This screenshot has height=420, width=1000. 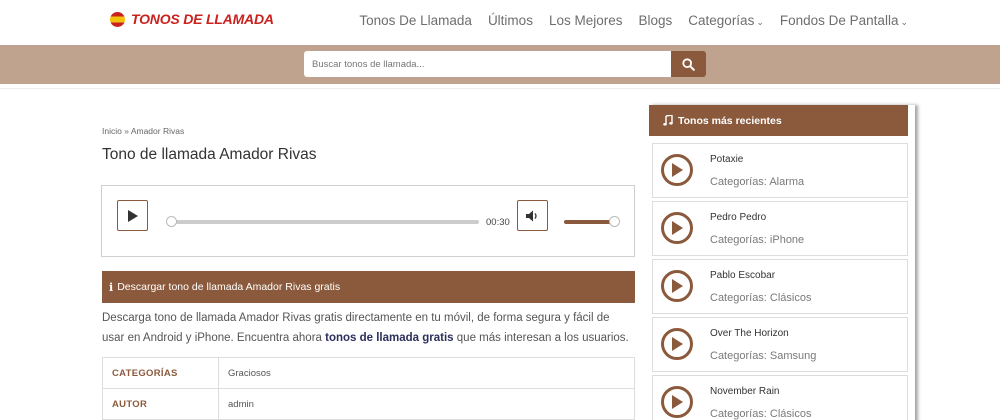 I want to click on list-item: Potaxie Categorías: Alarma, so click(x=780, y=170).